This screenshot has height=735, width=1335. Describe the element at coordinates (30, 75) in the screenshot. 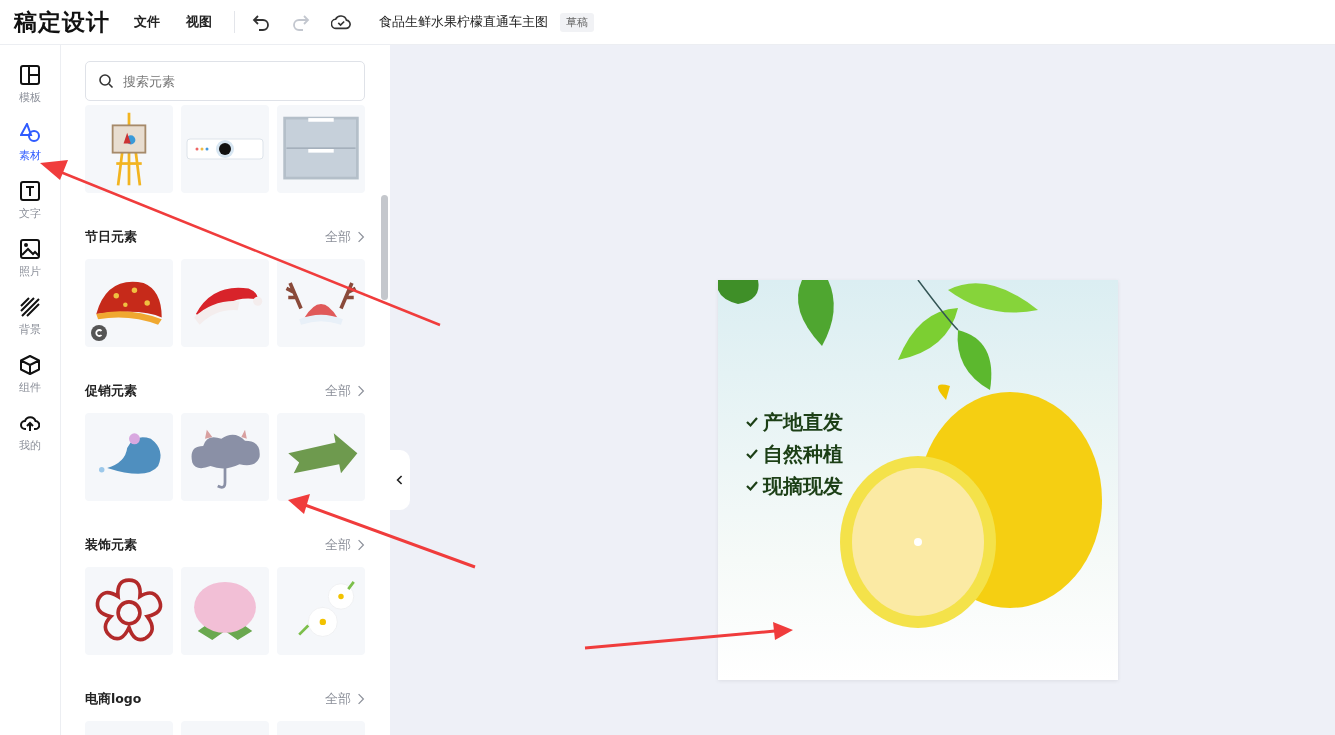

I see `layout-icon` at that location.